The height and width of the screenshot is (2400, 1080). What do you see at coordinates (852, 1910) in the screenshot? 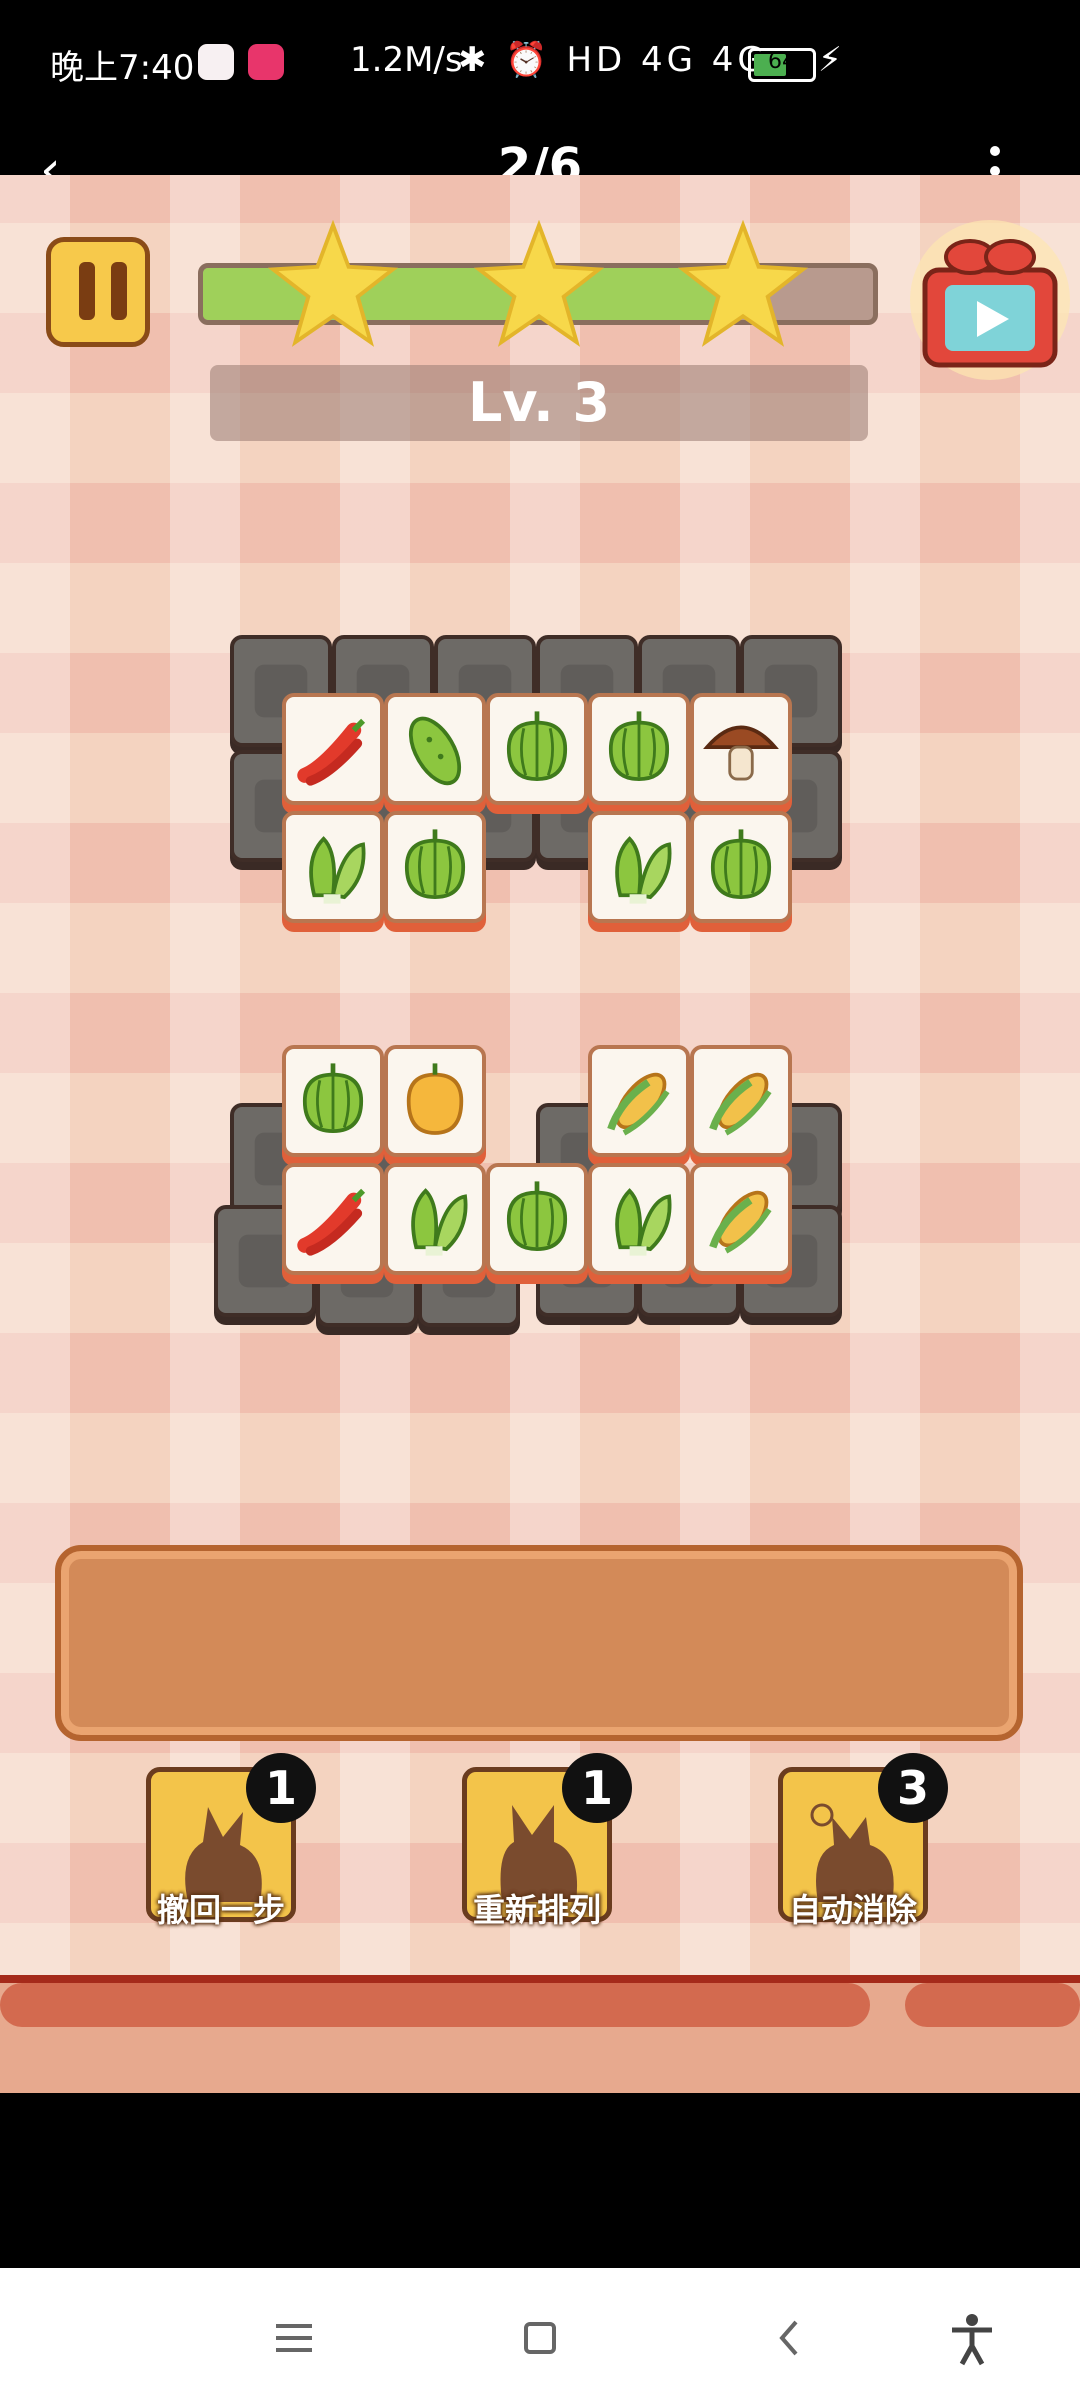
I see `tool-label: 自动消除` at bounding box center [852, 1910].